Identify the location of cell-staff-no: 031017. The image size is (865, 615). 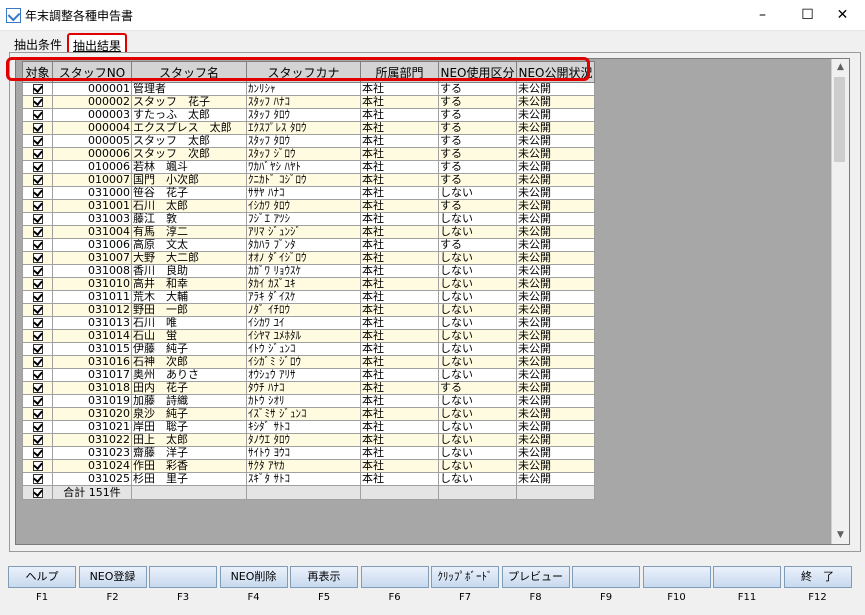
(92, 375).